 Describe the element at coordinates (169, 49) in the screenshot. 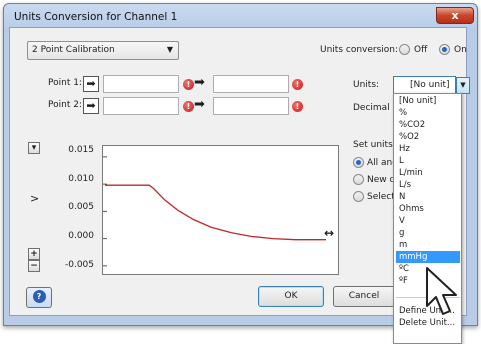

I see `chevron-down-icon: ▼` at that location.